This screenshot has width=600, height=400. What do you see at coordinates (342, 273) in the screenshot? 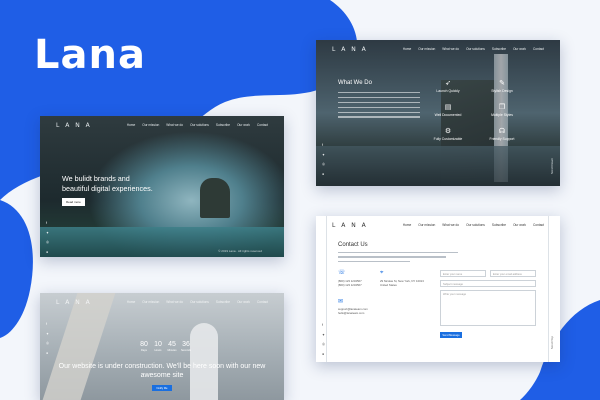
I see `phone-icon: ☏` at bounding box center [342, 273].